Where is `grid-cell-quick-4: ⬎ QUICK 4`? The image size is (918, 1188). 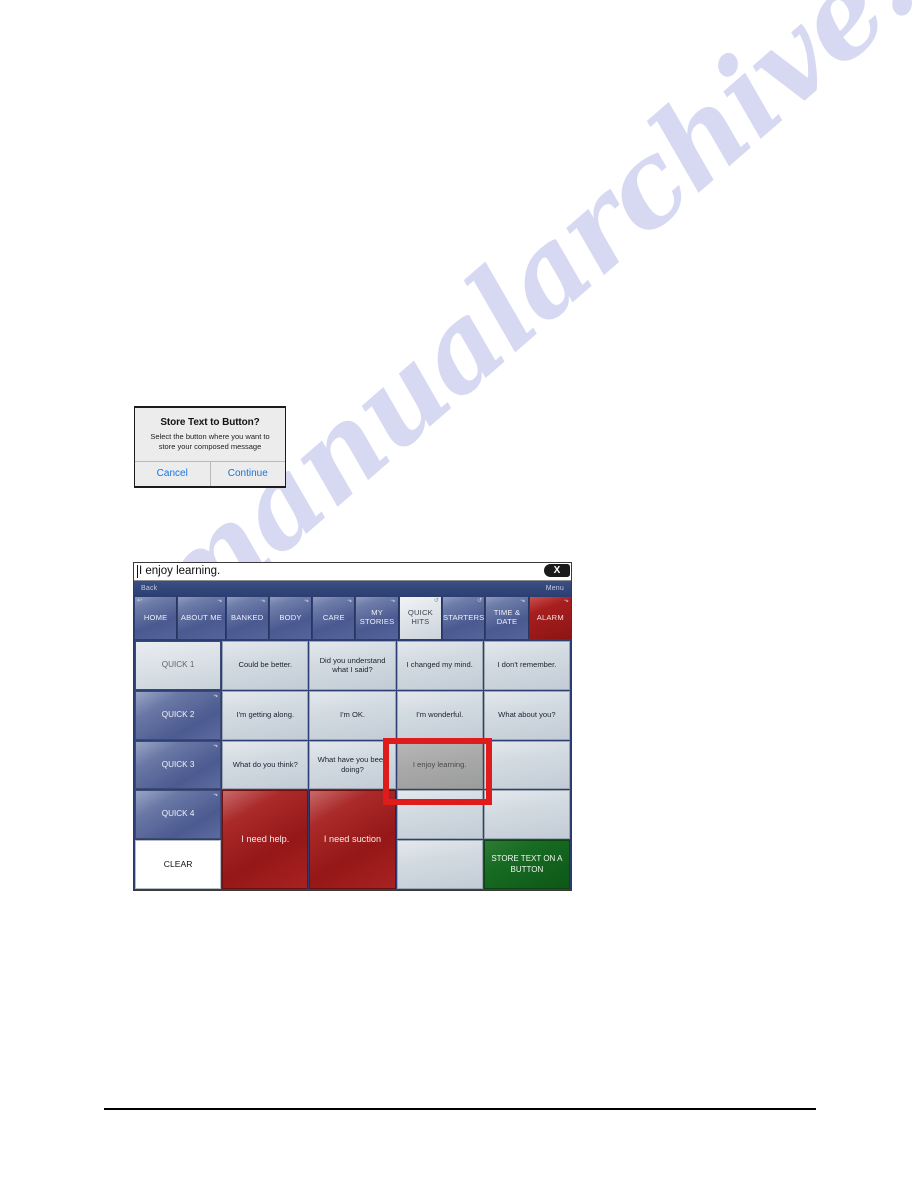 grid-cell-quick-4: ⬎ QUICK 4 is located at coordinates (178, 815).